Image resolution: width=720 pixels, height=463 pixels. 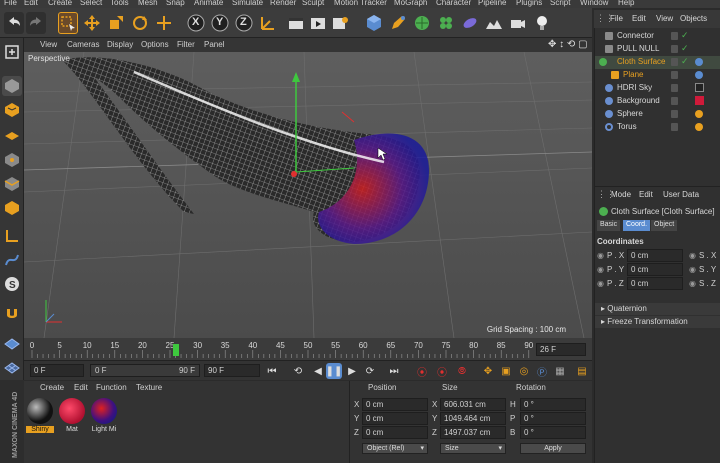 I want to click on material-menu-edit: Edit, so click(x=81, y=387).